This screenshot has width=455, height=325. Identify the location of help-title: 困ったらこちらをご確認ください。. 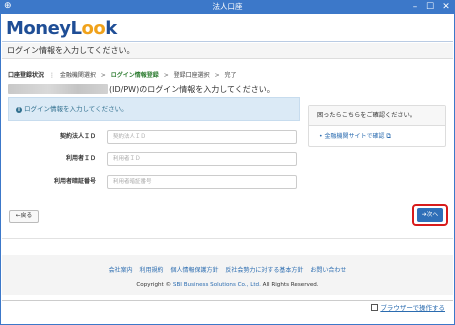
(377, 116).